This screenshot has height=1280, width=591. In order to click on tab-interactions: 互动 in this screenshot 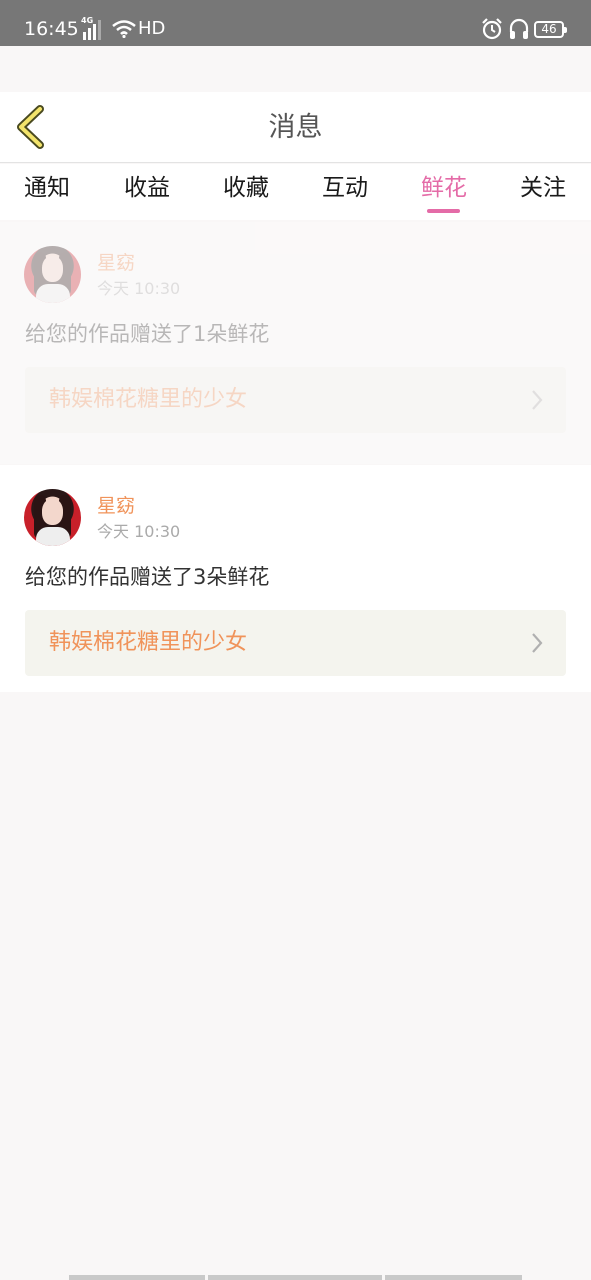, I will do `click(345, 191)`.